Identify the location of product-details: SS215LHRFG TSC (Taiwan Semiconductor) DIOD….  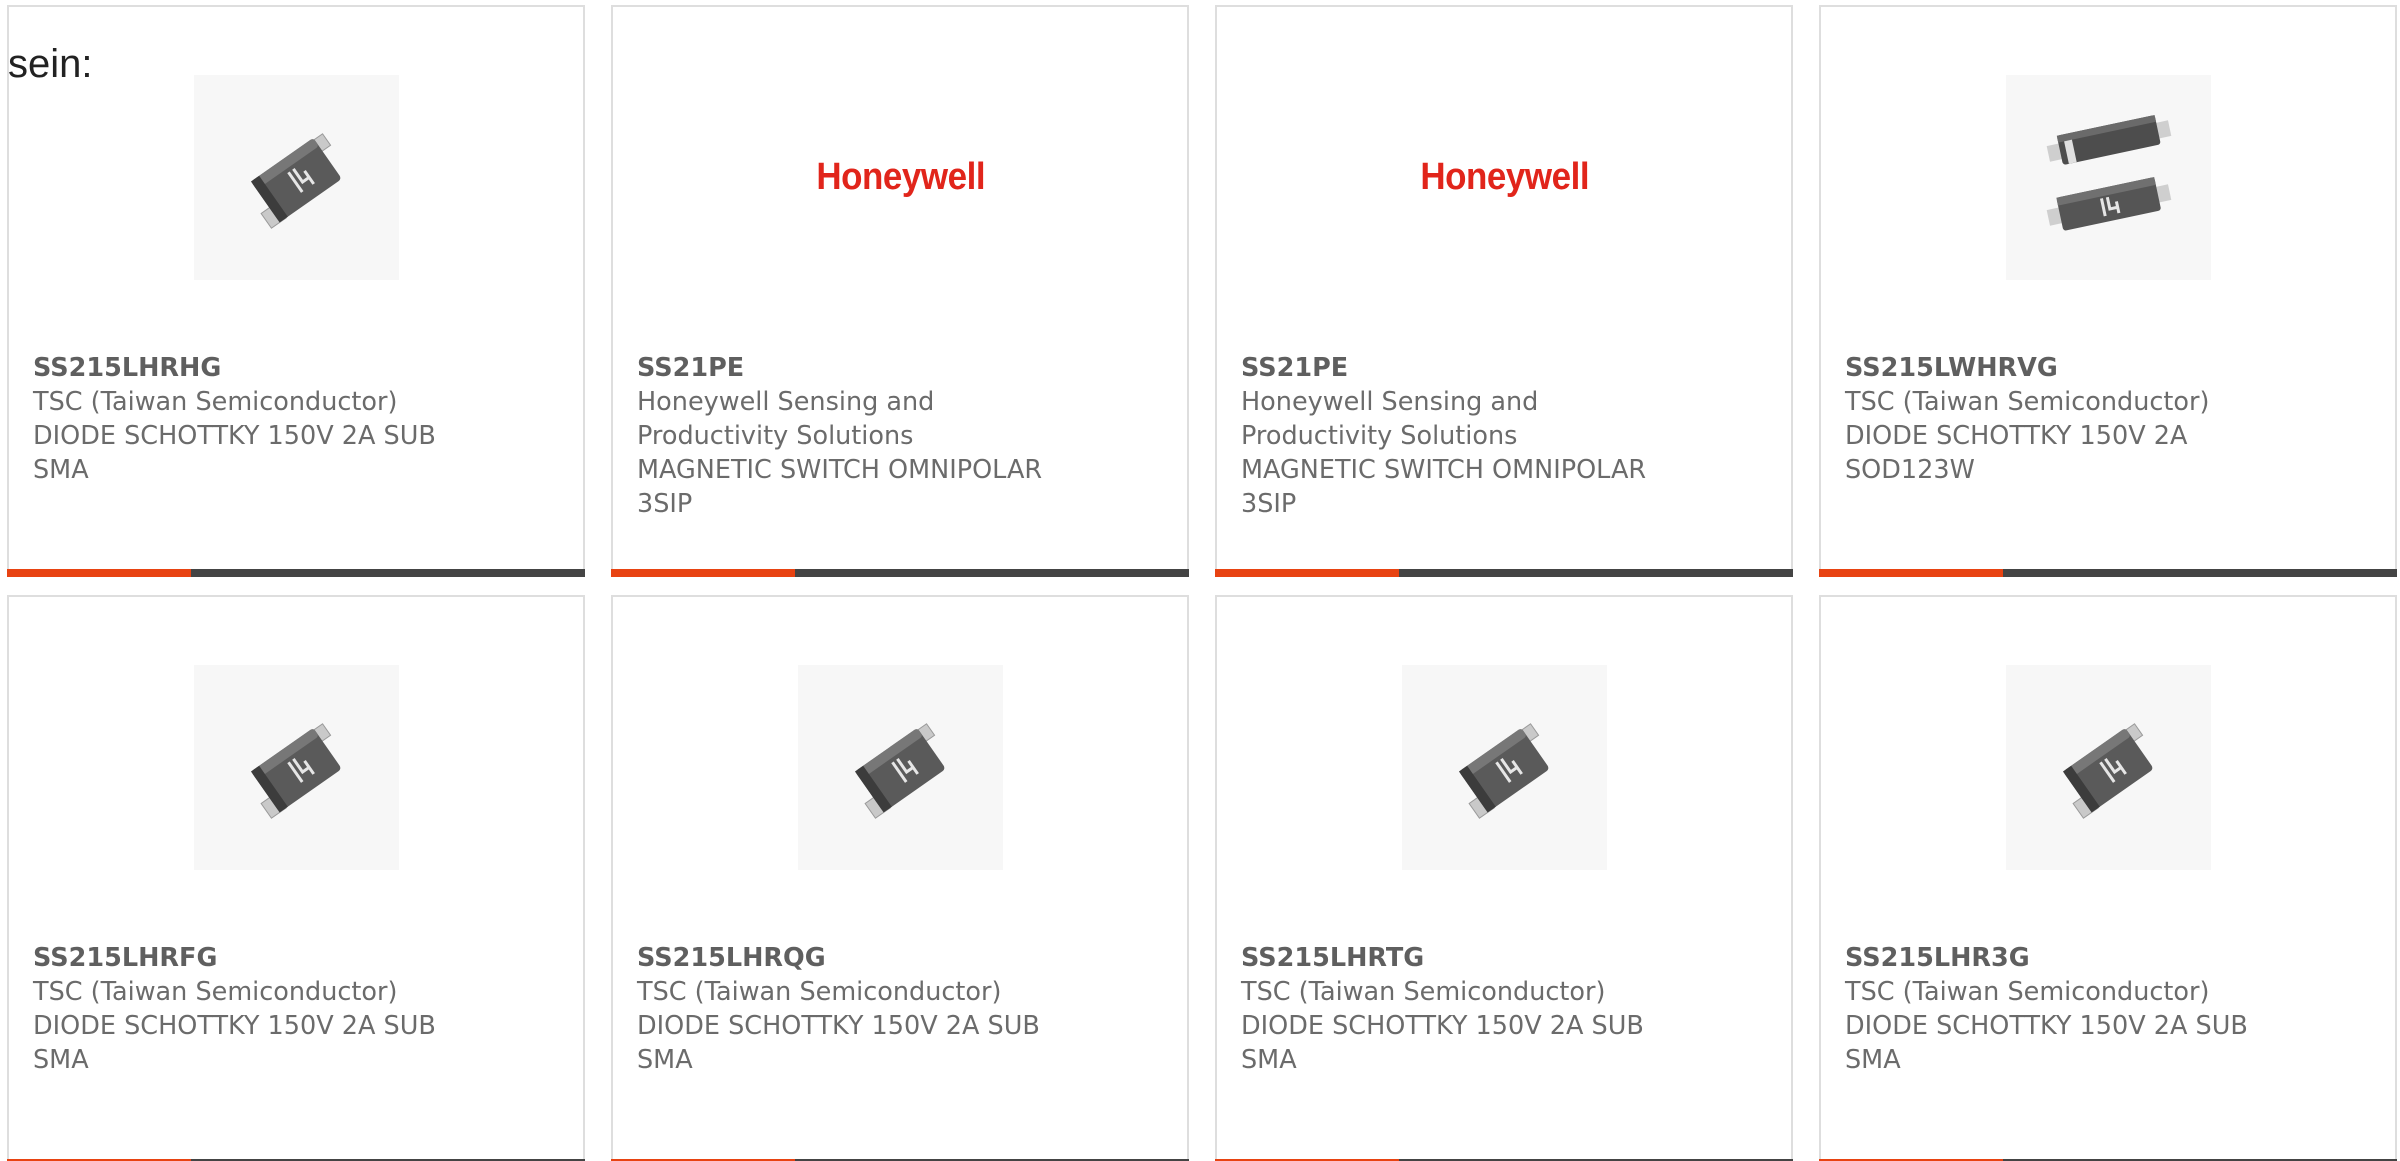
(258, 1009).